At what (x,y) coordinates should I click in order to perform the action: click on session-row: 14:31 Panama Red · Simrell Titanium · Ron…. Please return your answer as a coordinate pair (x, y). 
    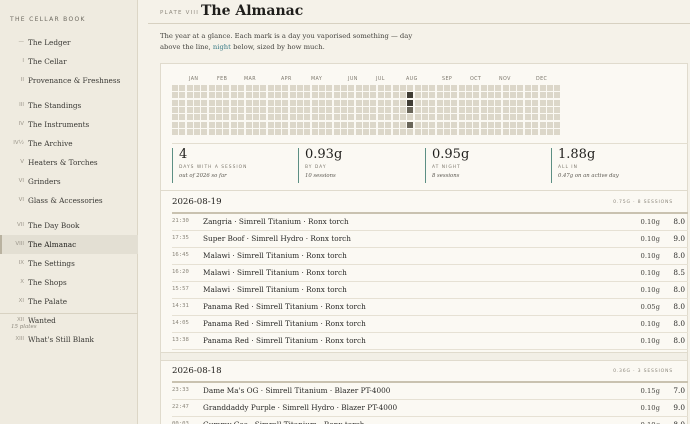
    Looking at the image, I should click on (430, 307).